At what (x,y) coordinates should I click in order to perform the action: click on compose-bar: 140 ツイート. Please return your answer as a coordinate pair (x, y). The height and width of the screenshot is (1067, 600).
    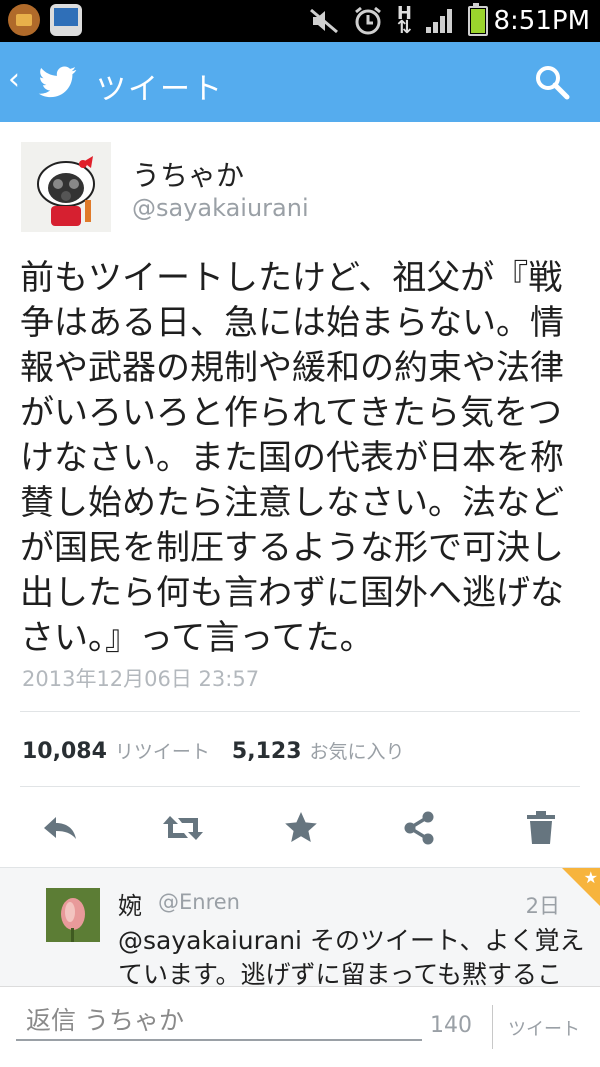
    Looking at the image, I should click on (300, 1026).